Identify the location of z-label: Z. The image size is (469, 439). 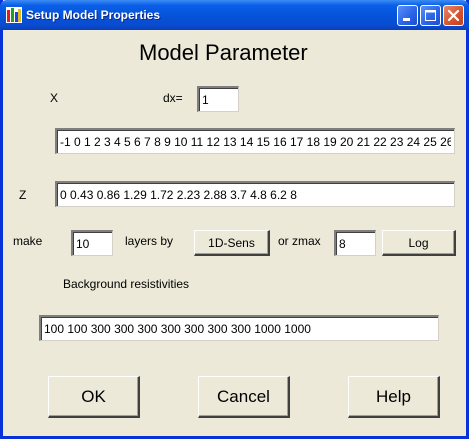
(23, 195).